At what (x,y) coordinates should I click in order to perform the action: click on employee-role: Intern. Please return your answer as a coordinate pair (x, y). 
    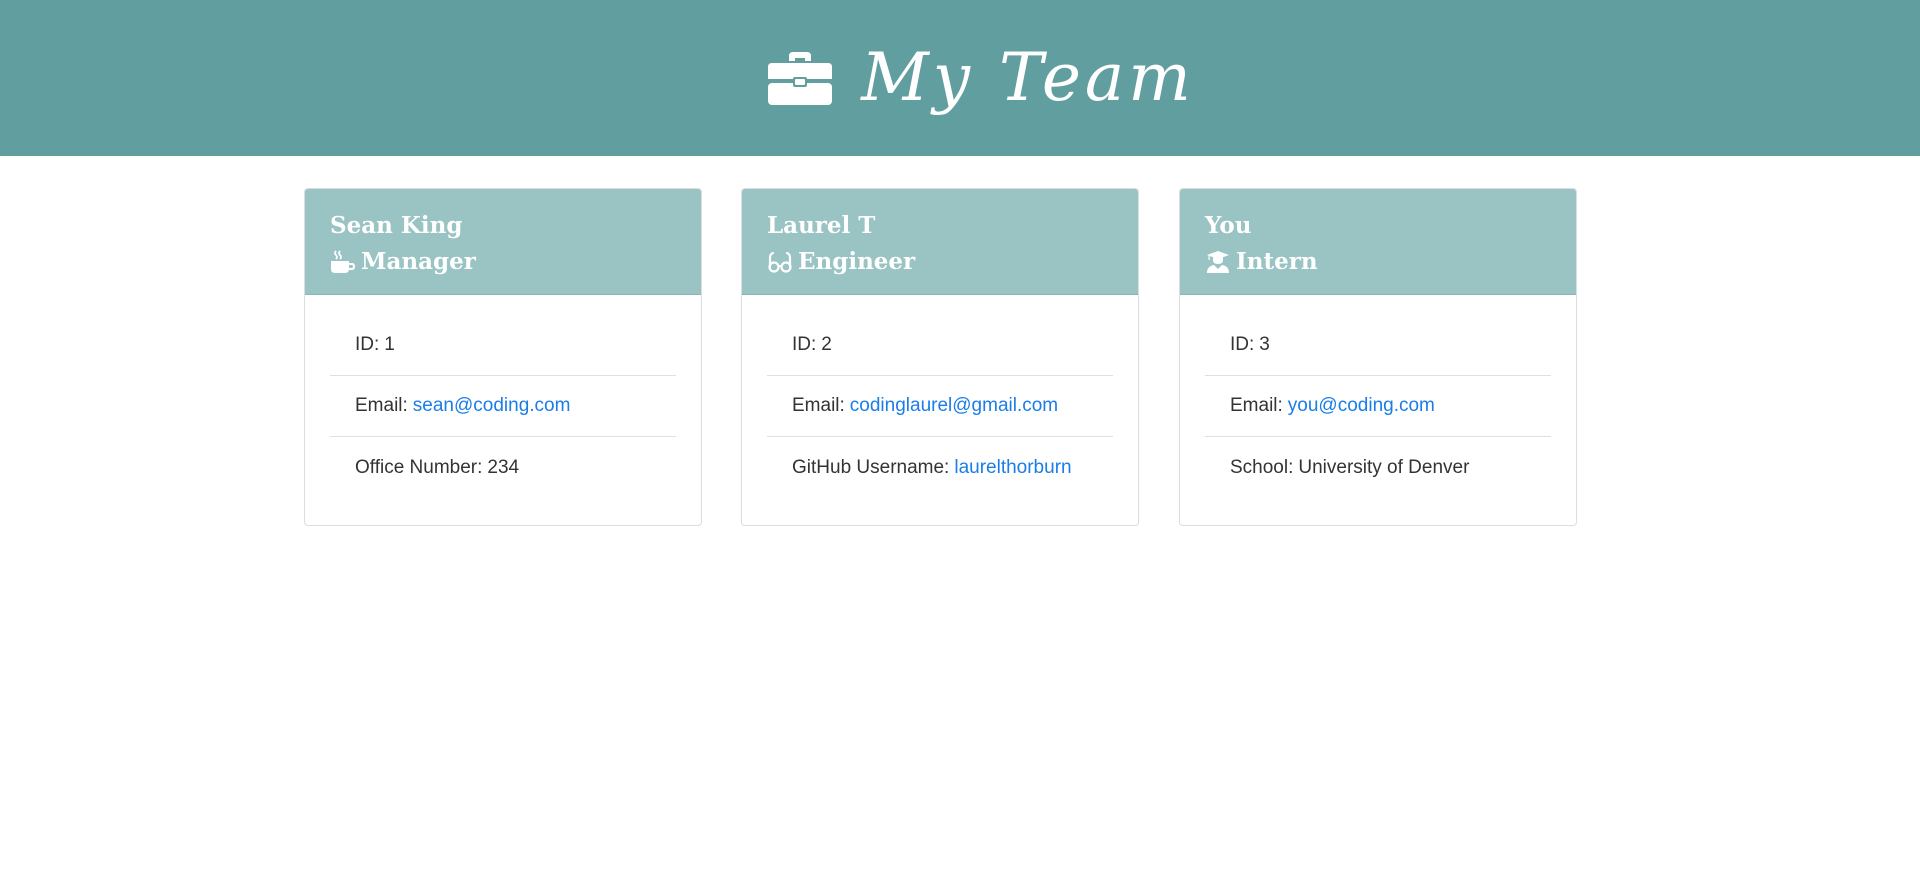
    Looking at the image, I should click on (1378, 262).